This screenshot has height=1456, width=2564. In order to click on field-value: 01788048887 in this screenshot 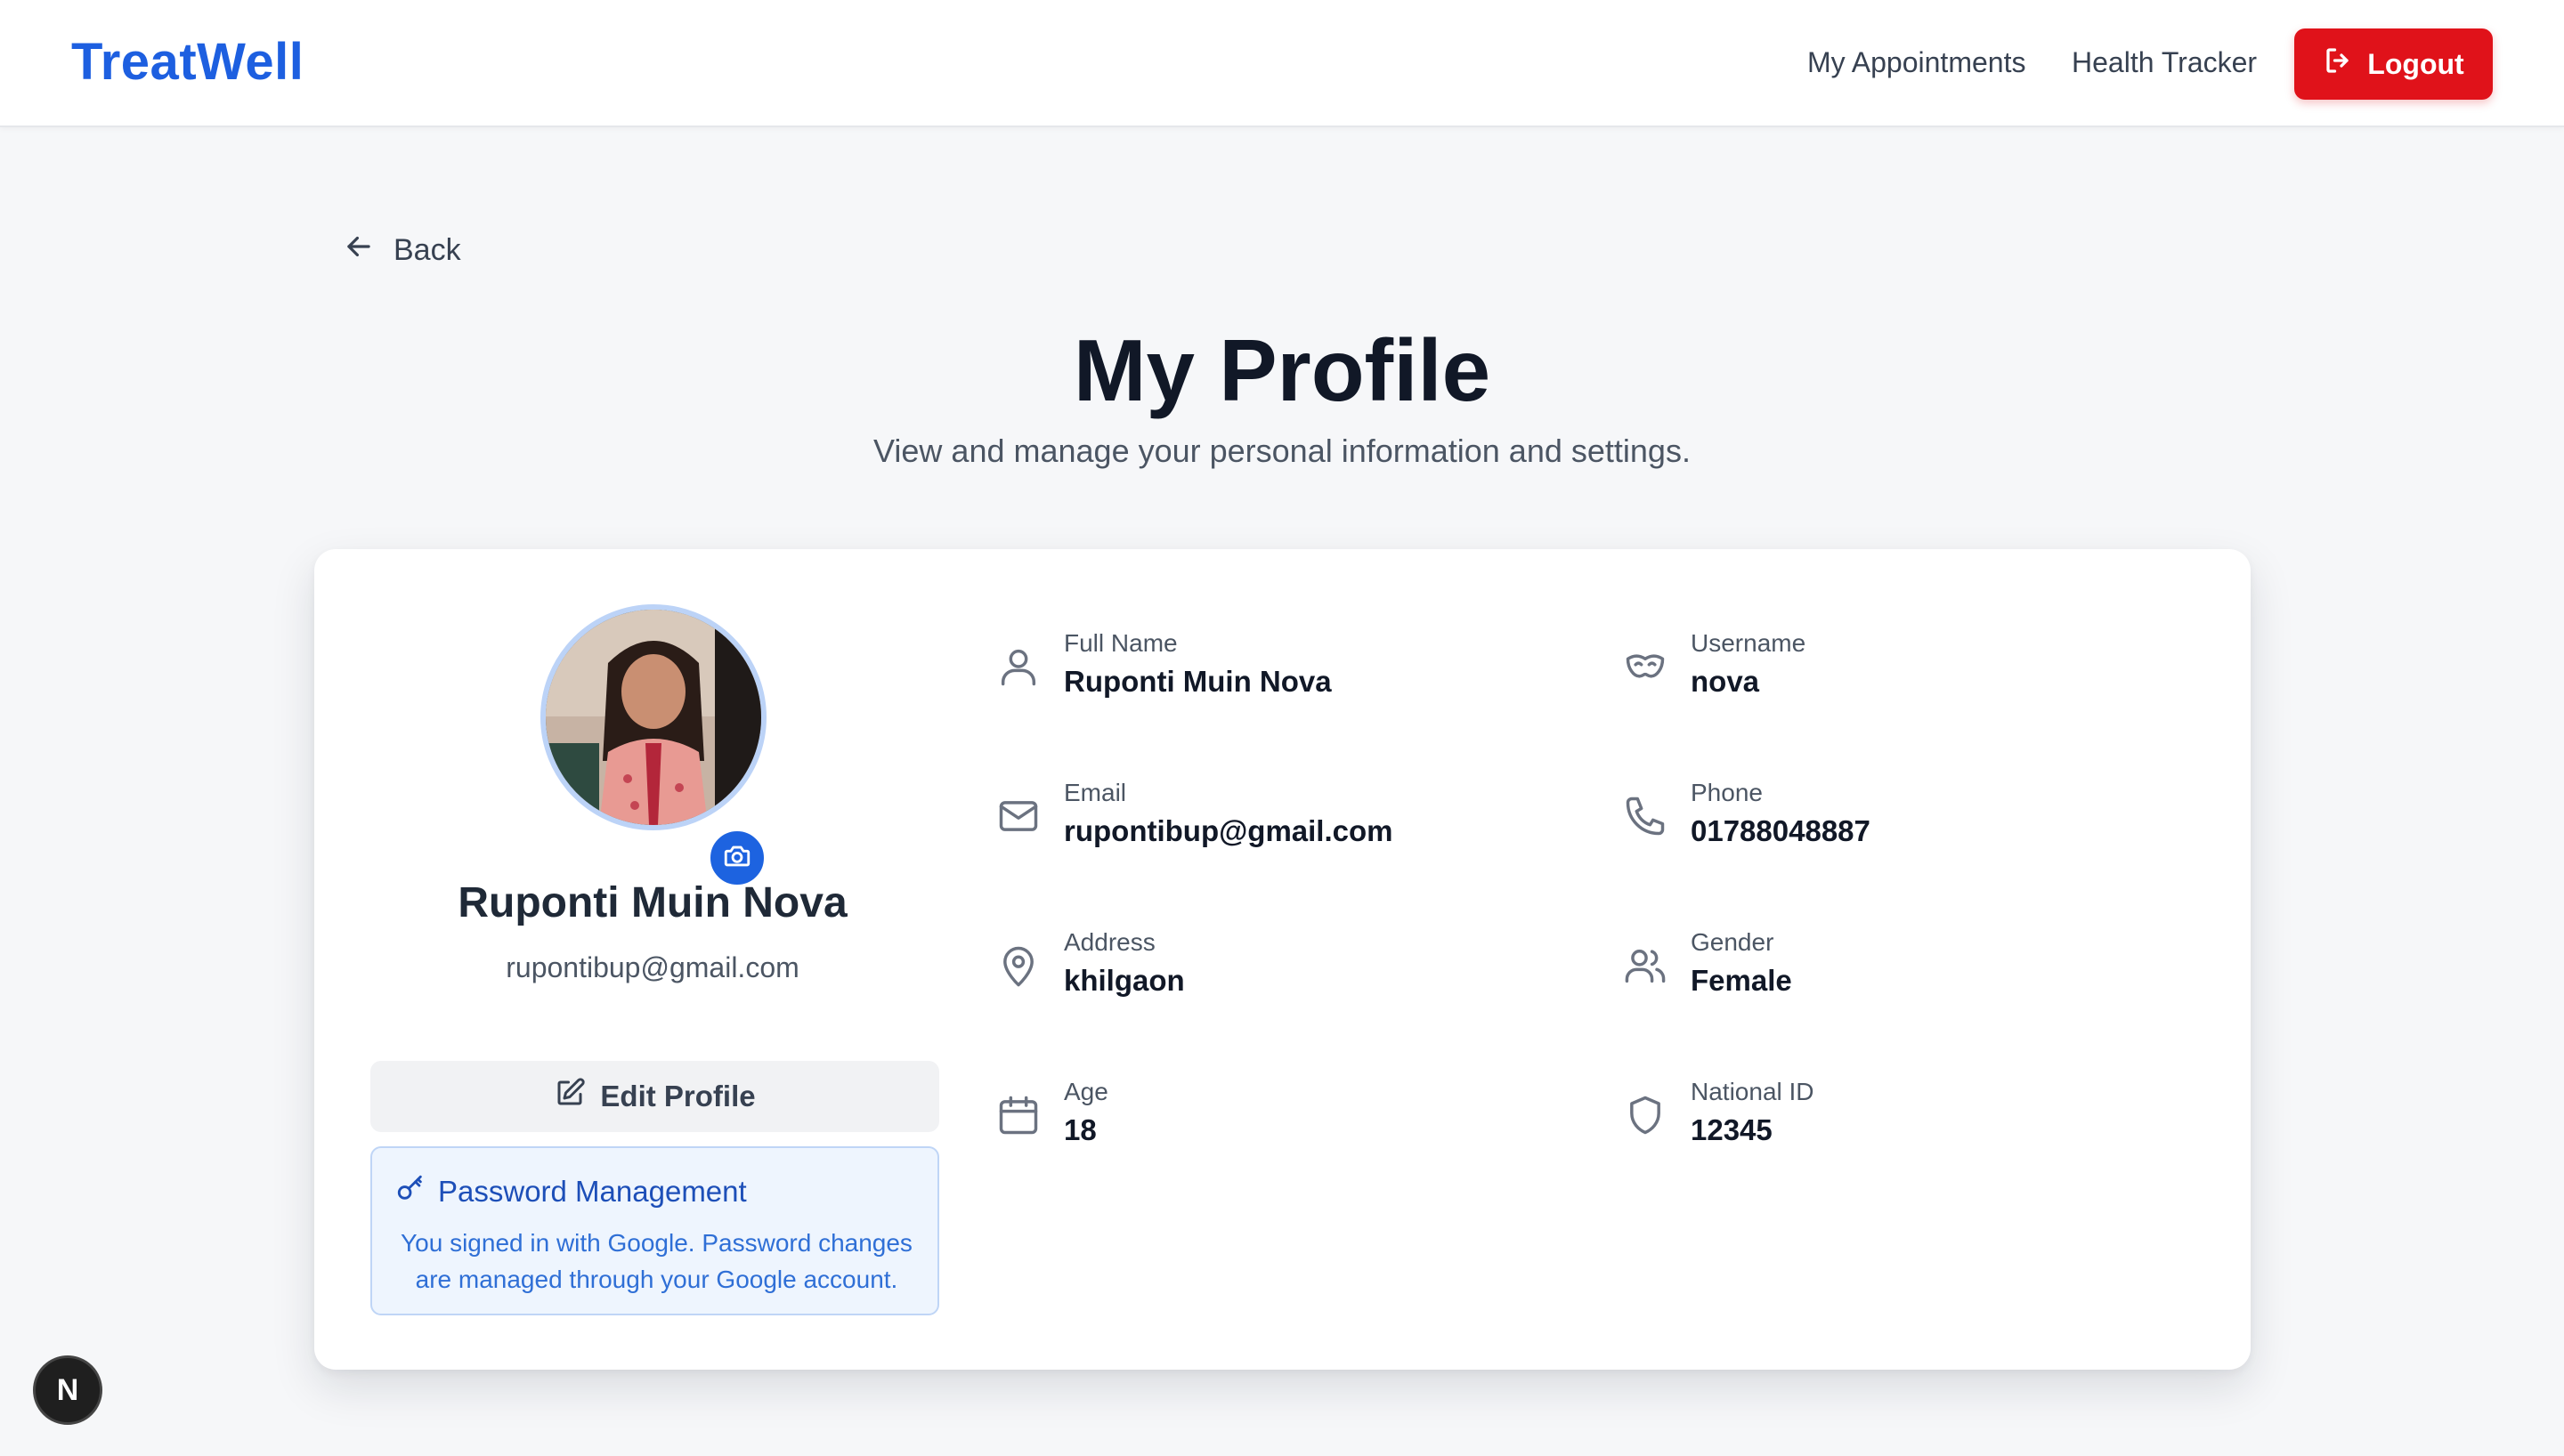, I will do `click(1780, 830)`.